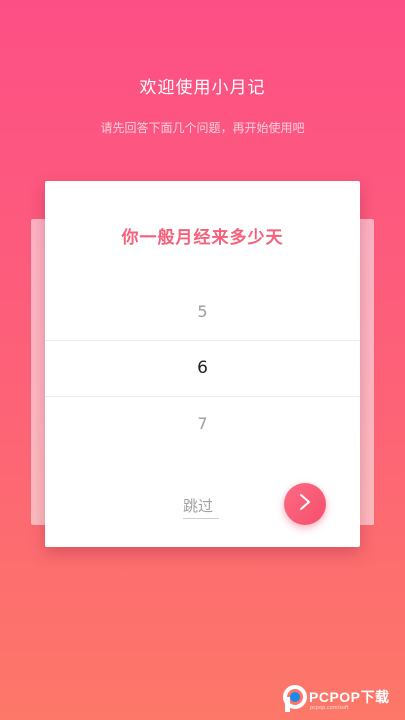  I want to click on question-title: 你一般月经来多少天, so click(202, 238).